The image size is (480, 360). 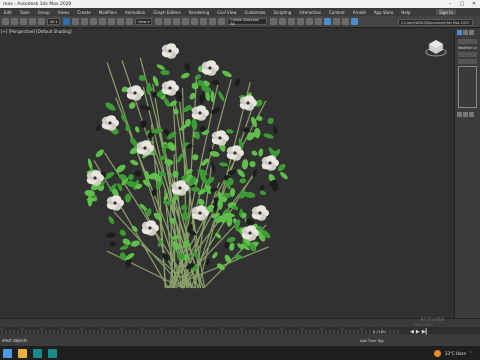 What do you see at coordinates (437, 353) in the screenshot?
I see `weather-icon` at bounding box center [437, 353].